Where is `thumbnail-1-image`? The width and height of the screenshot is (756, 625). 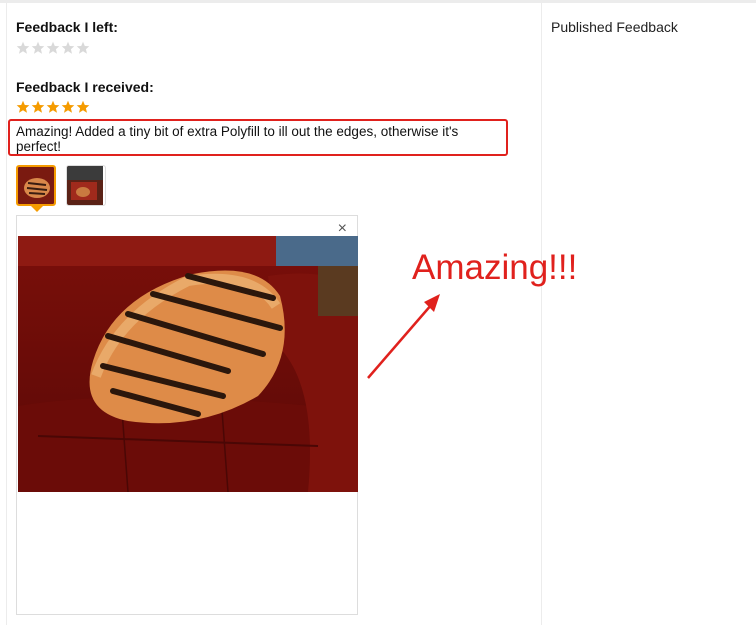
thumbnail-1-image is located at coordinates (36, 185).